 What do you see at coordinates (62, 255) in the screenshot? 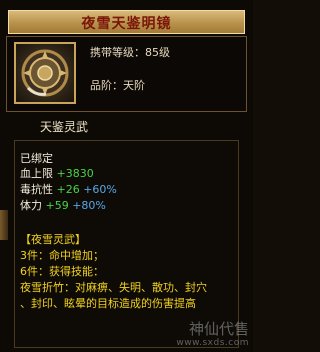
I see `set-line: 3件：命中增加；` at bounding box center [62, 255].